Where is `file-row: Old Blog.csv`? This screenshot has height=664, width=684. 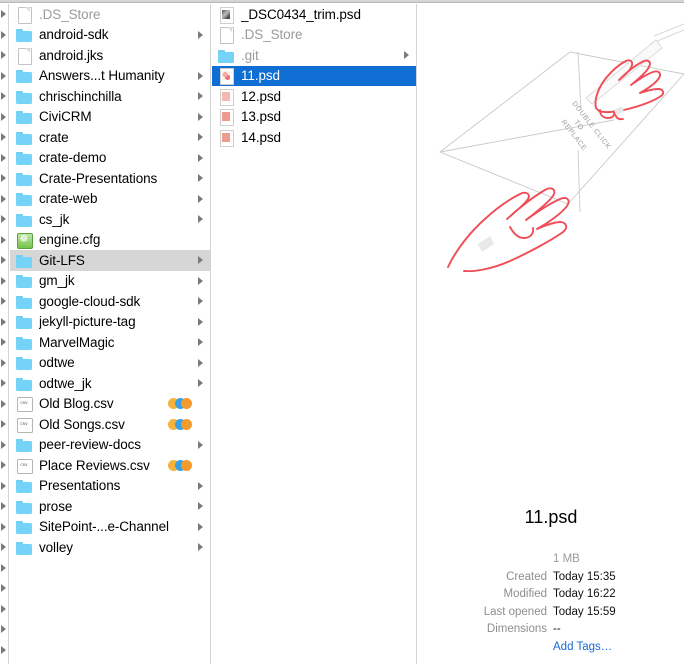 file-row: Old Blog.csv is located at coordinates (110, 404).